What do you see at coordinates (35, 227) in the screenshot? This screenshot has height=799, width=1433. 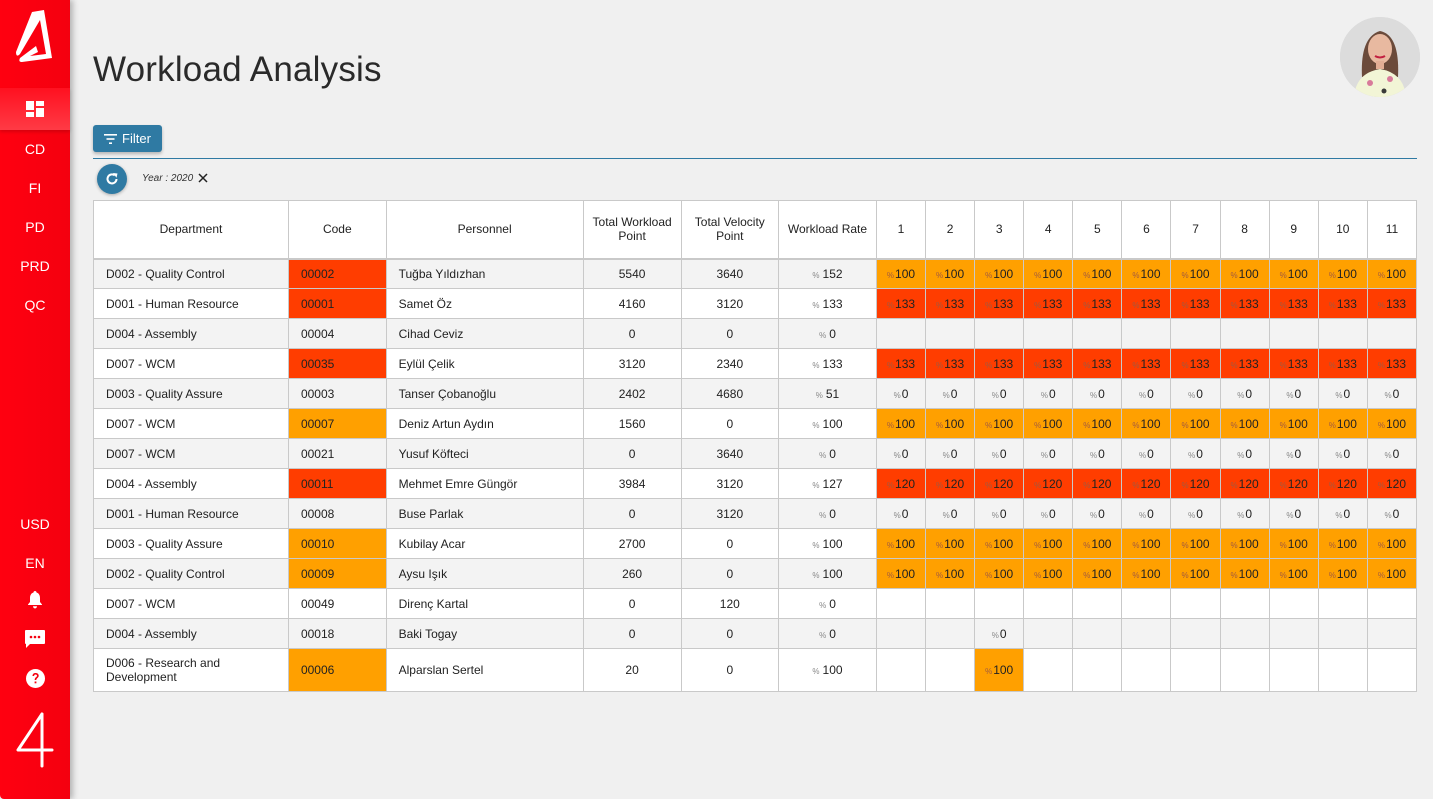 I see `nav-item-pd: PD` at bounding box center [35, 227].